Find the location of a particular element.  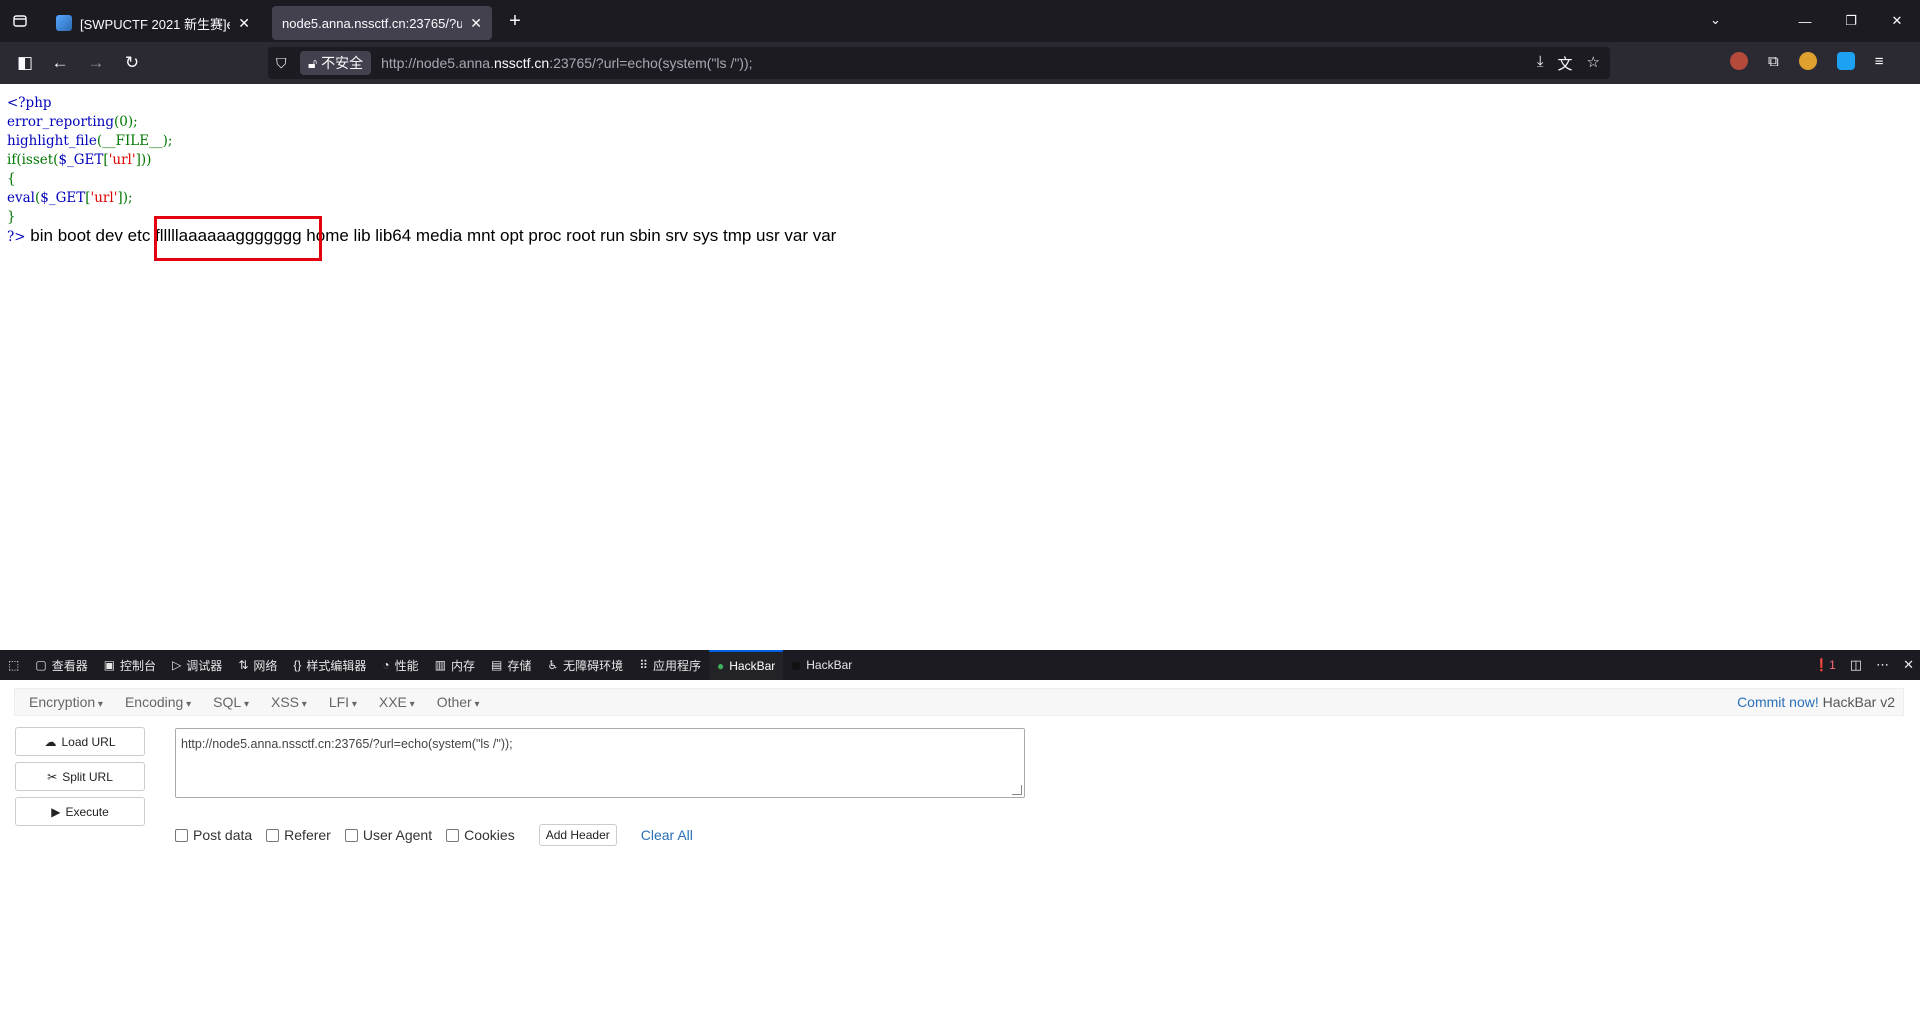

close-window-icon: ✕ is located at coordinates (1897, 21).